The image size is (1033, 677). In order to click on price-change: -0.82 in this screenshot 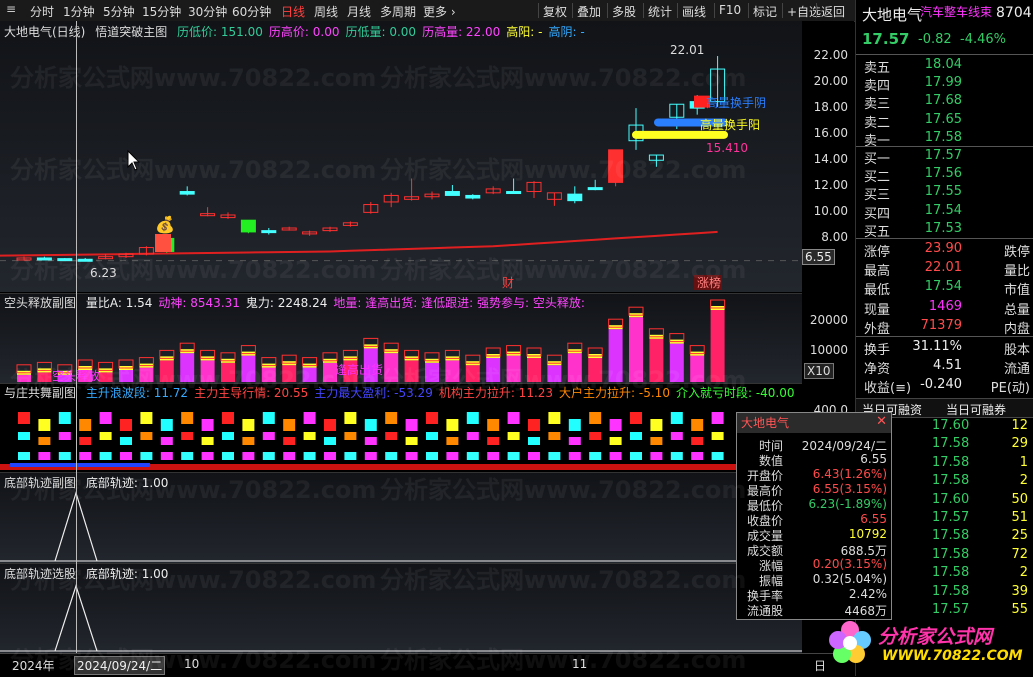, I will do `click(935, 39)`.